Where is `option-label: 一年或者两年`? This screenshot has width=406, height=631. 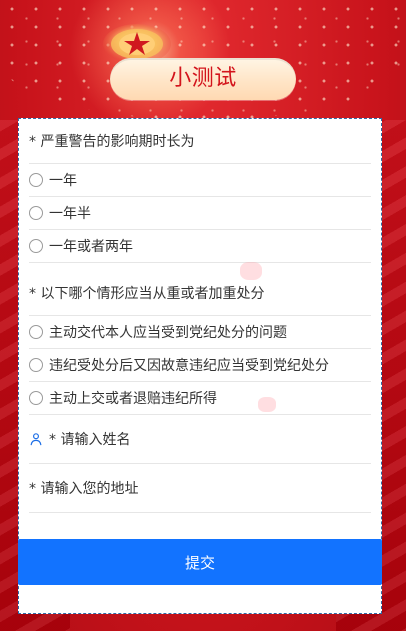
option-label: 一年或者两年 is located at coordinates (91, 247).